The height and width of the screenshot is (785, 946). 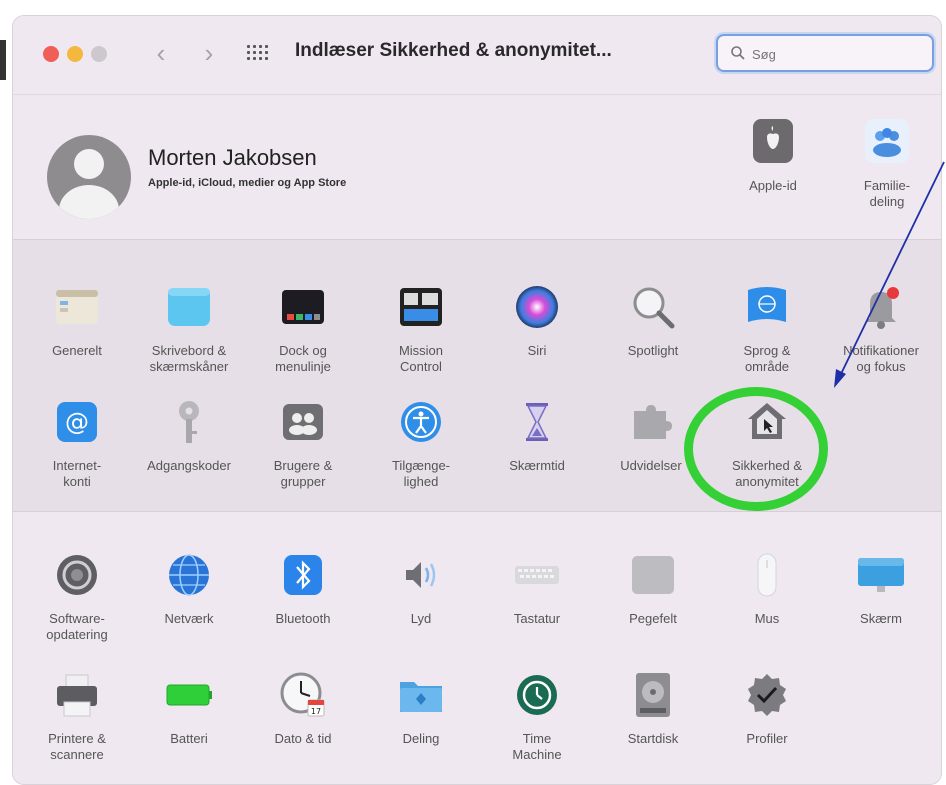 I want to click on pane-skaermtid: Skærmtid, so click(x=537, y=435).